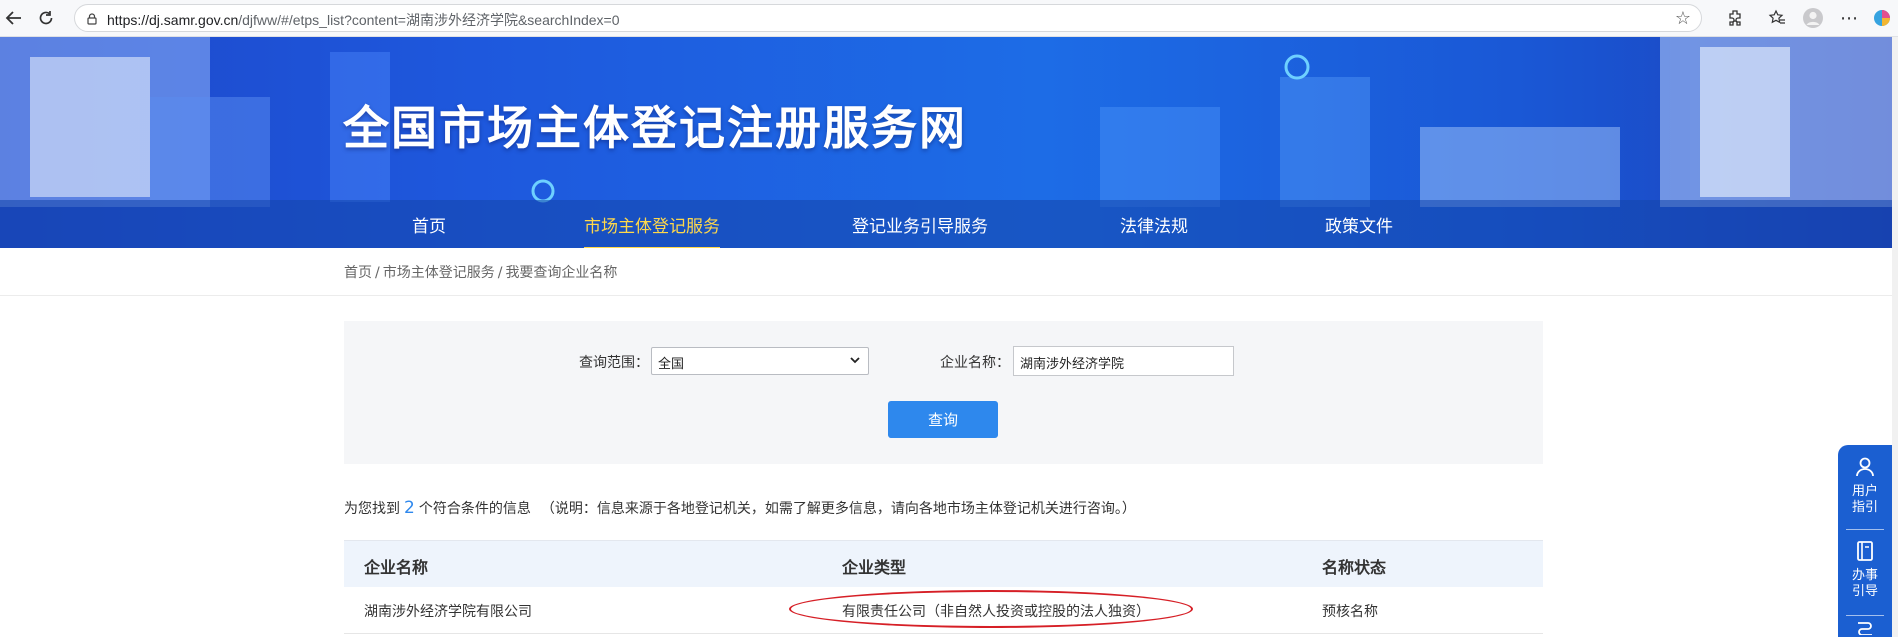  I want to click on breadcrumb: 首页 / 市场主体登记服务 / 我要查询企业名称, so click(480, 272).